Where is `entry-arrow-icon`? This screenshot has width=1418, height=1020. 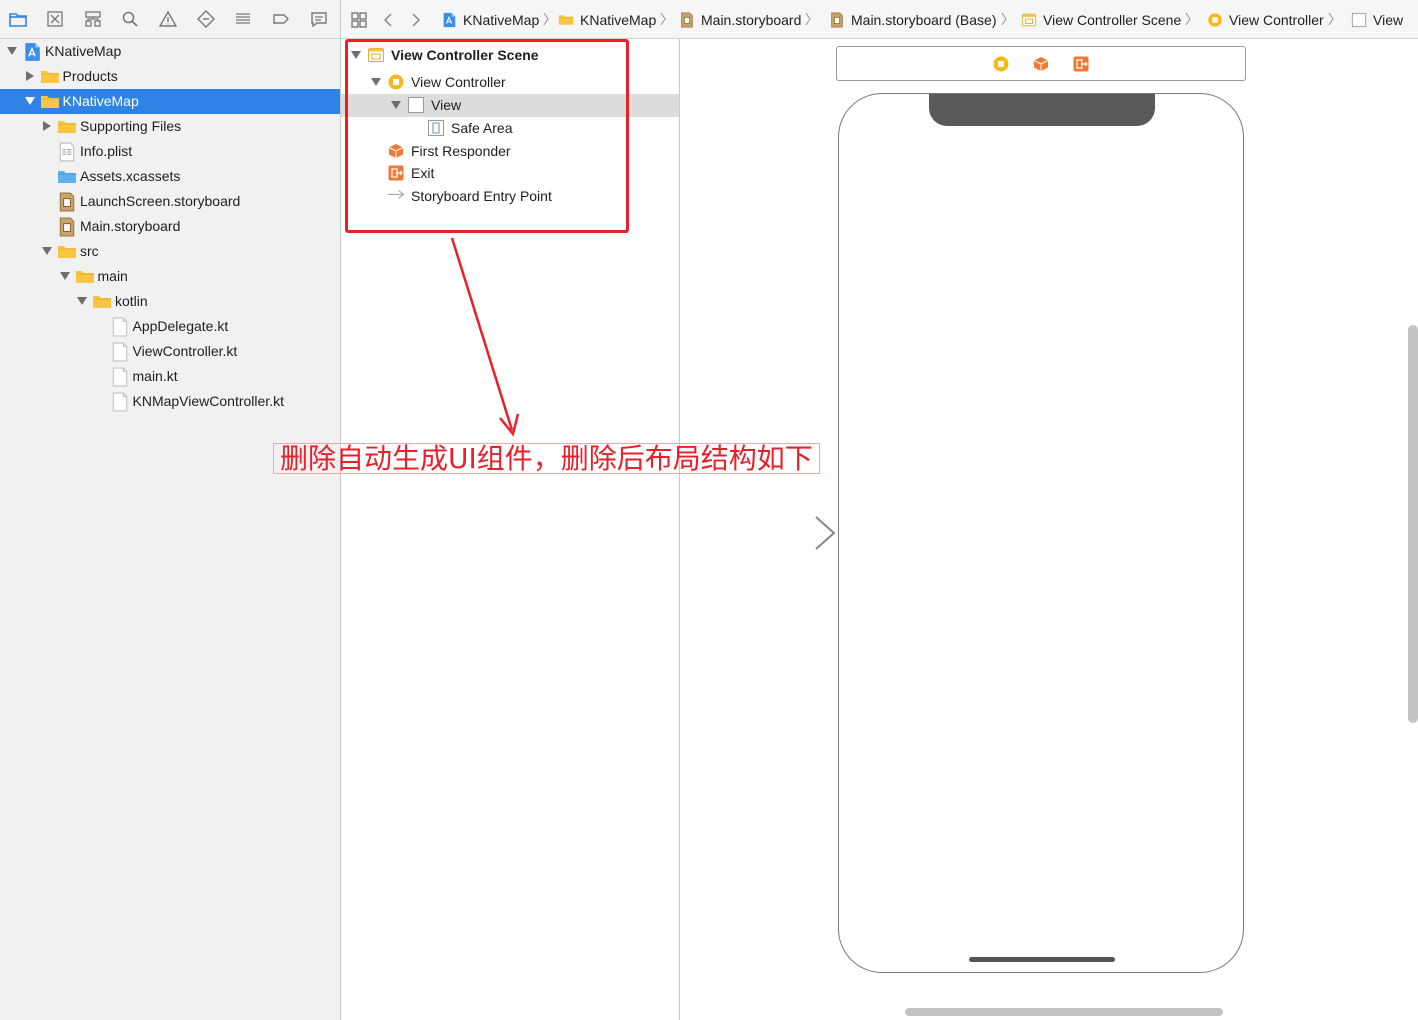
entry-arrow-icon is located at coordinates (396, 196).